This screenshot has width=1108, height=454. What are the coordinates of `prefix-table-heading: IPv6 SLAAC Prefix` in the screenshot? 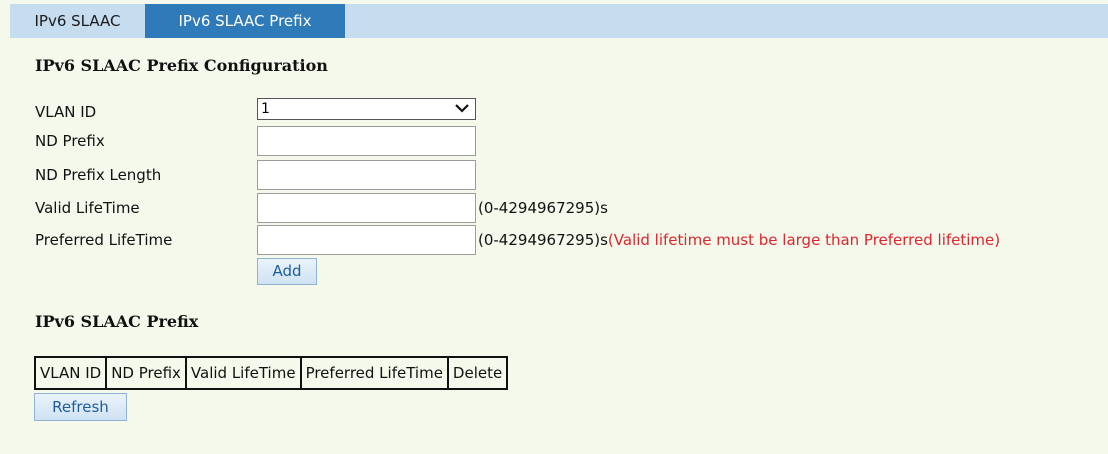 It's located at (117, 321).